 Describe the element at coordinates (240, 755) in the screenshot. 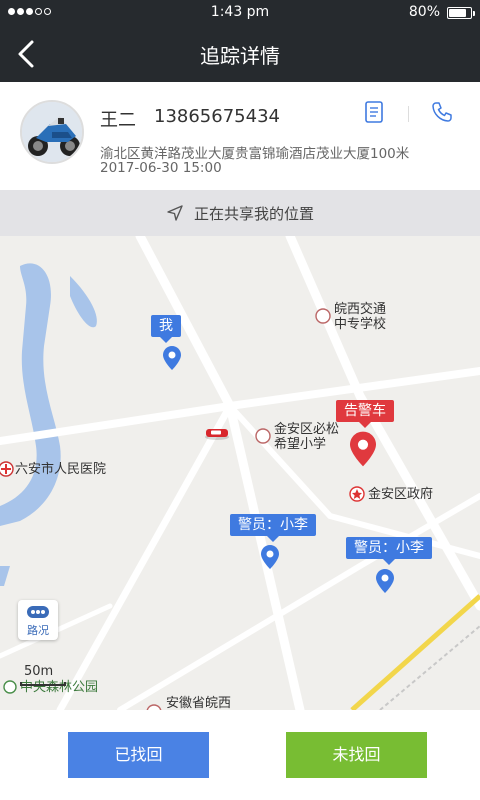

I see `bottom-actions: 已找回 未找回` at that location.